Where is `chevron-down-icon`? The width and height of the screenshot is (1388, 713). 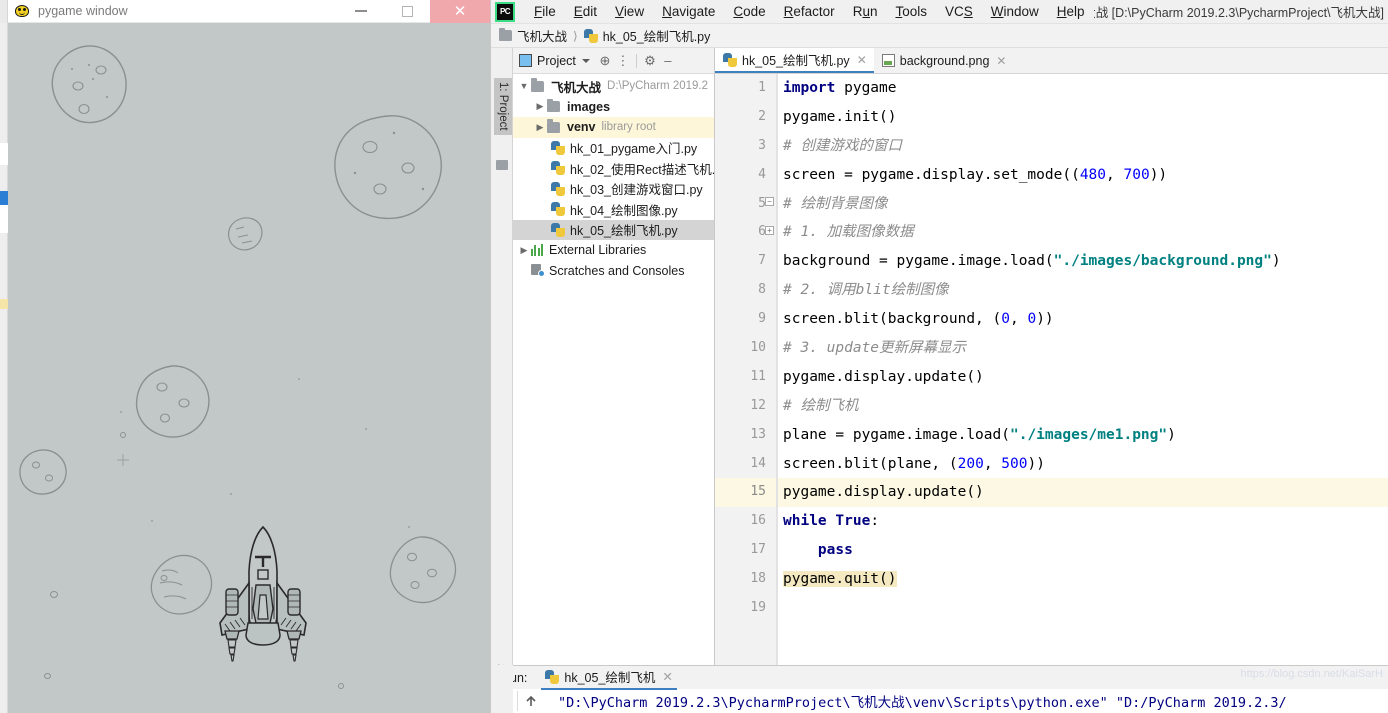
chevron-down-icon is located at coordinates (585, 60).